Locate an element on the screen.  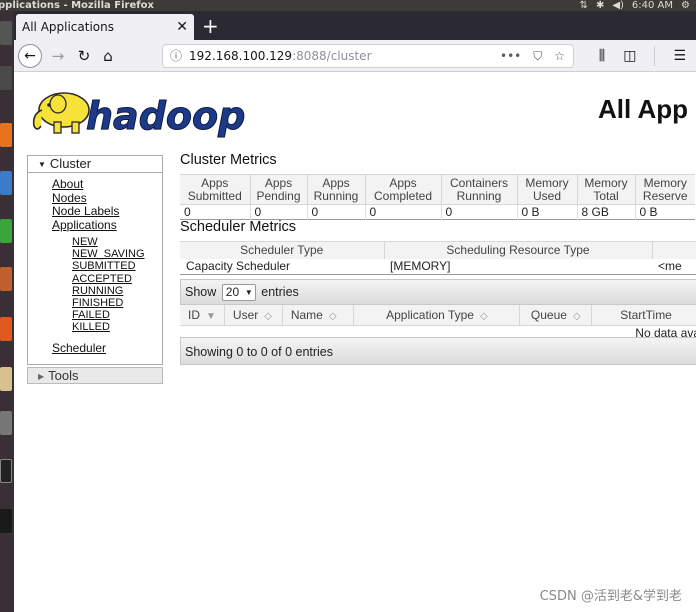
metric-header: Apps Submitted is located at coordinates (215, 189).